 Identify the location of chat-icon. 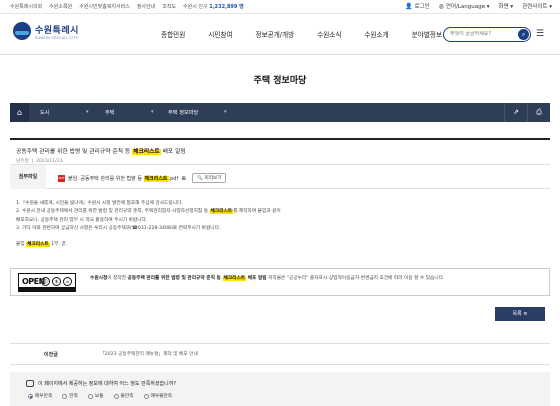
(30, 383).